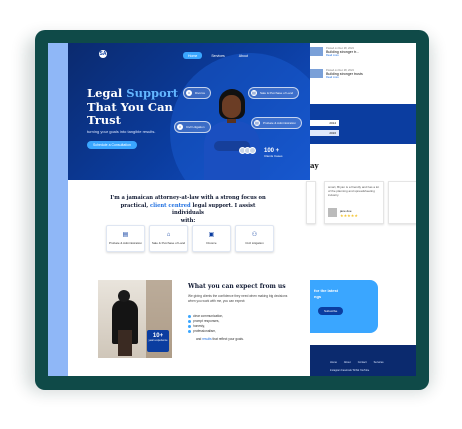 Image resolution: width=462 pixels, height=429 pixels. I want to click on stat-cell: 2014, so click(324, 123).